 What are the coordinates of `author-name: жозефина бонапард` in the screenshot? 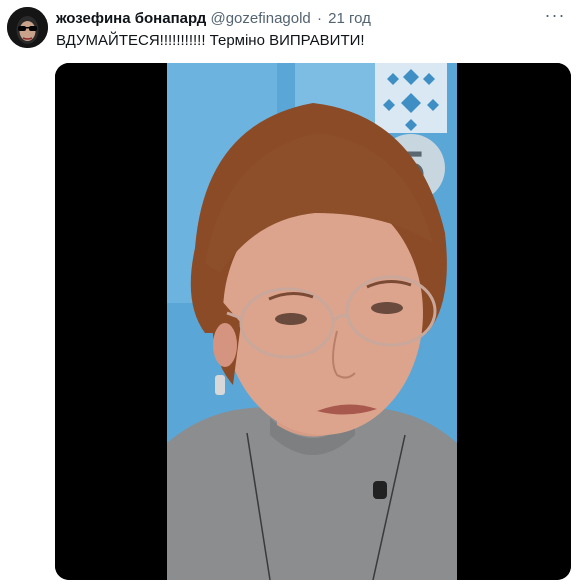 It's located at (131, 18).